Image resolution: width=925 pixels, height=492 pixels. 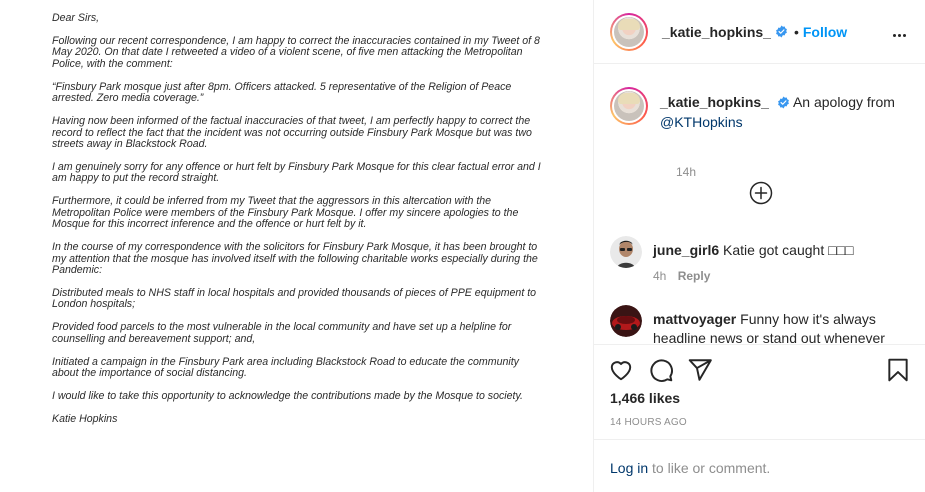 I want to click on caption-mention-link: @KTHopkins, so click(x=701, y=122).